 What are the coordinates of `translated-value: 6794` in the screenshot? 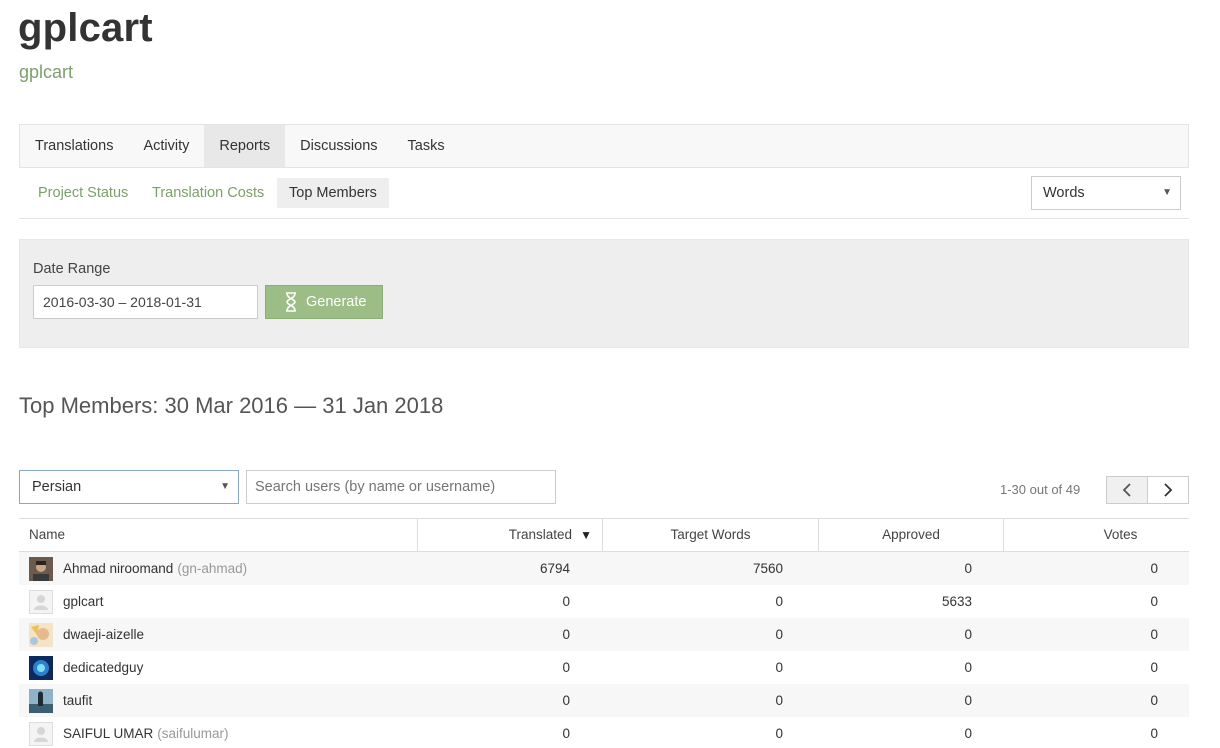 It's located at (554, 568).